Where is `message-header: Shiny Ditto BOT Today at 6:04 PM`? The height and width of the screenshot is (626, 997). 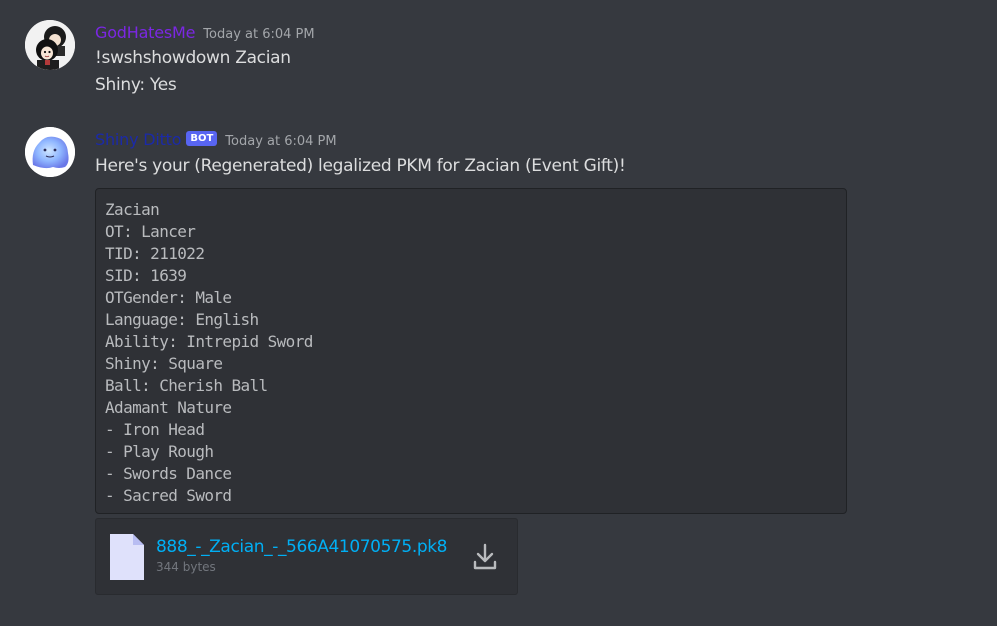
message-header: Shiny Ditto BOT Today at 6:04 PM is located at coordinates (216, 140).